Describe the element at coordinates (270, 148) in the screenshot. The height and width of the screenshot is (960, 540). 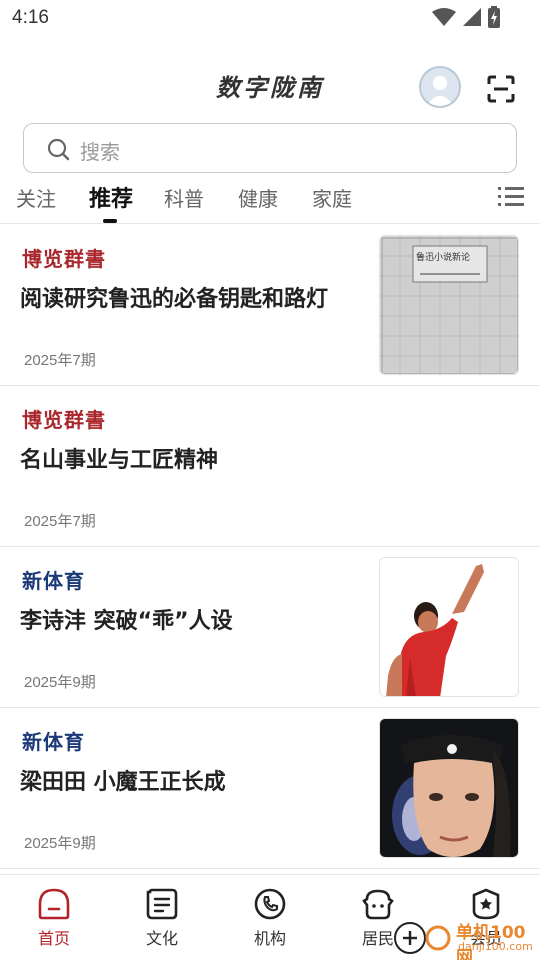
I see `search-input: 搜索` at that location.